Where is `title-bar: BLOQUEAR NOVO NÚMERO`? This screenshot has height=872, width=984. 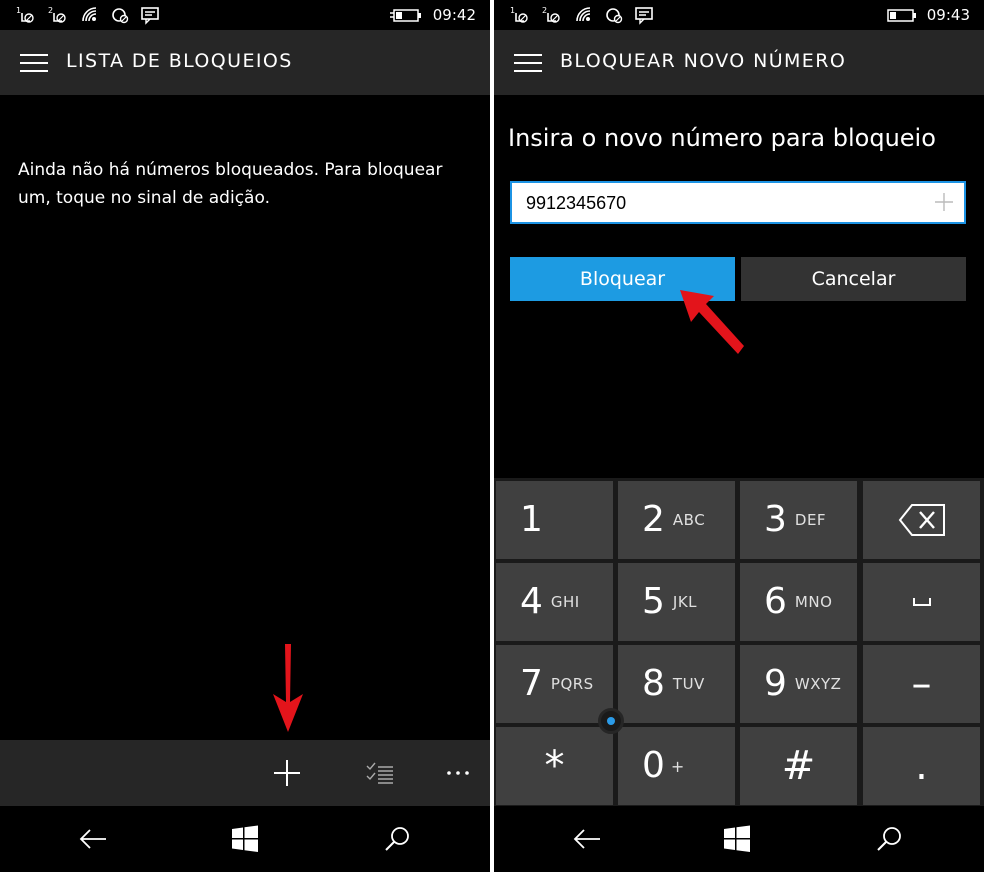
title-bar: BLOQUEAR NOVO NÚMERO is located at coordinates (739, 62).